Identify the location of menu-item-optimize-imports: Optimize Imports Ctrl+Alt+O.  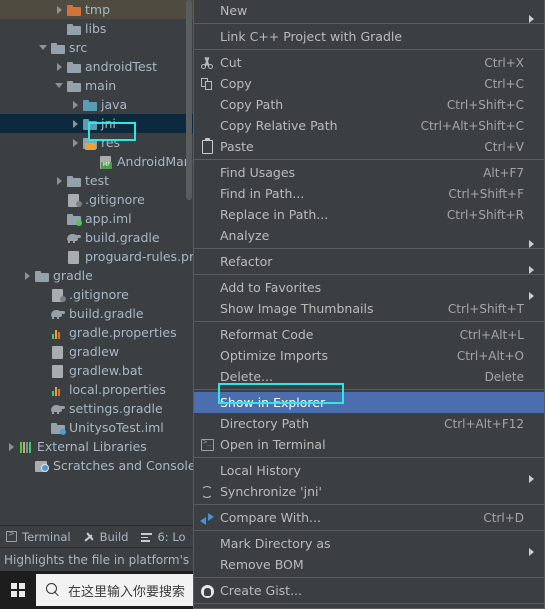
(369, 355).